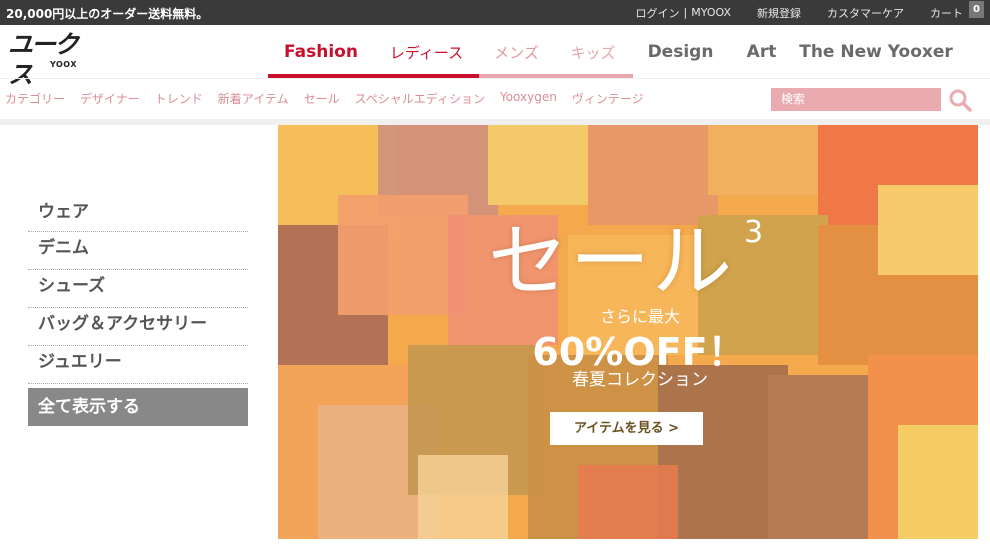 This screenshot has height=546, width=990. I want to click on sidebar-item-denim: デニム, so click(138, 251).